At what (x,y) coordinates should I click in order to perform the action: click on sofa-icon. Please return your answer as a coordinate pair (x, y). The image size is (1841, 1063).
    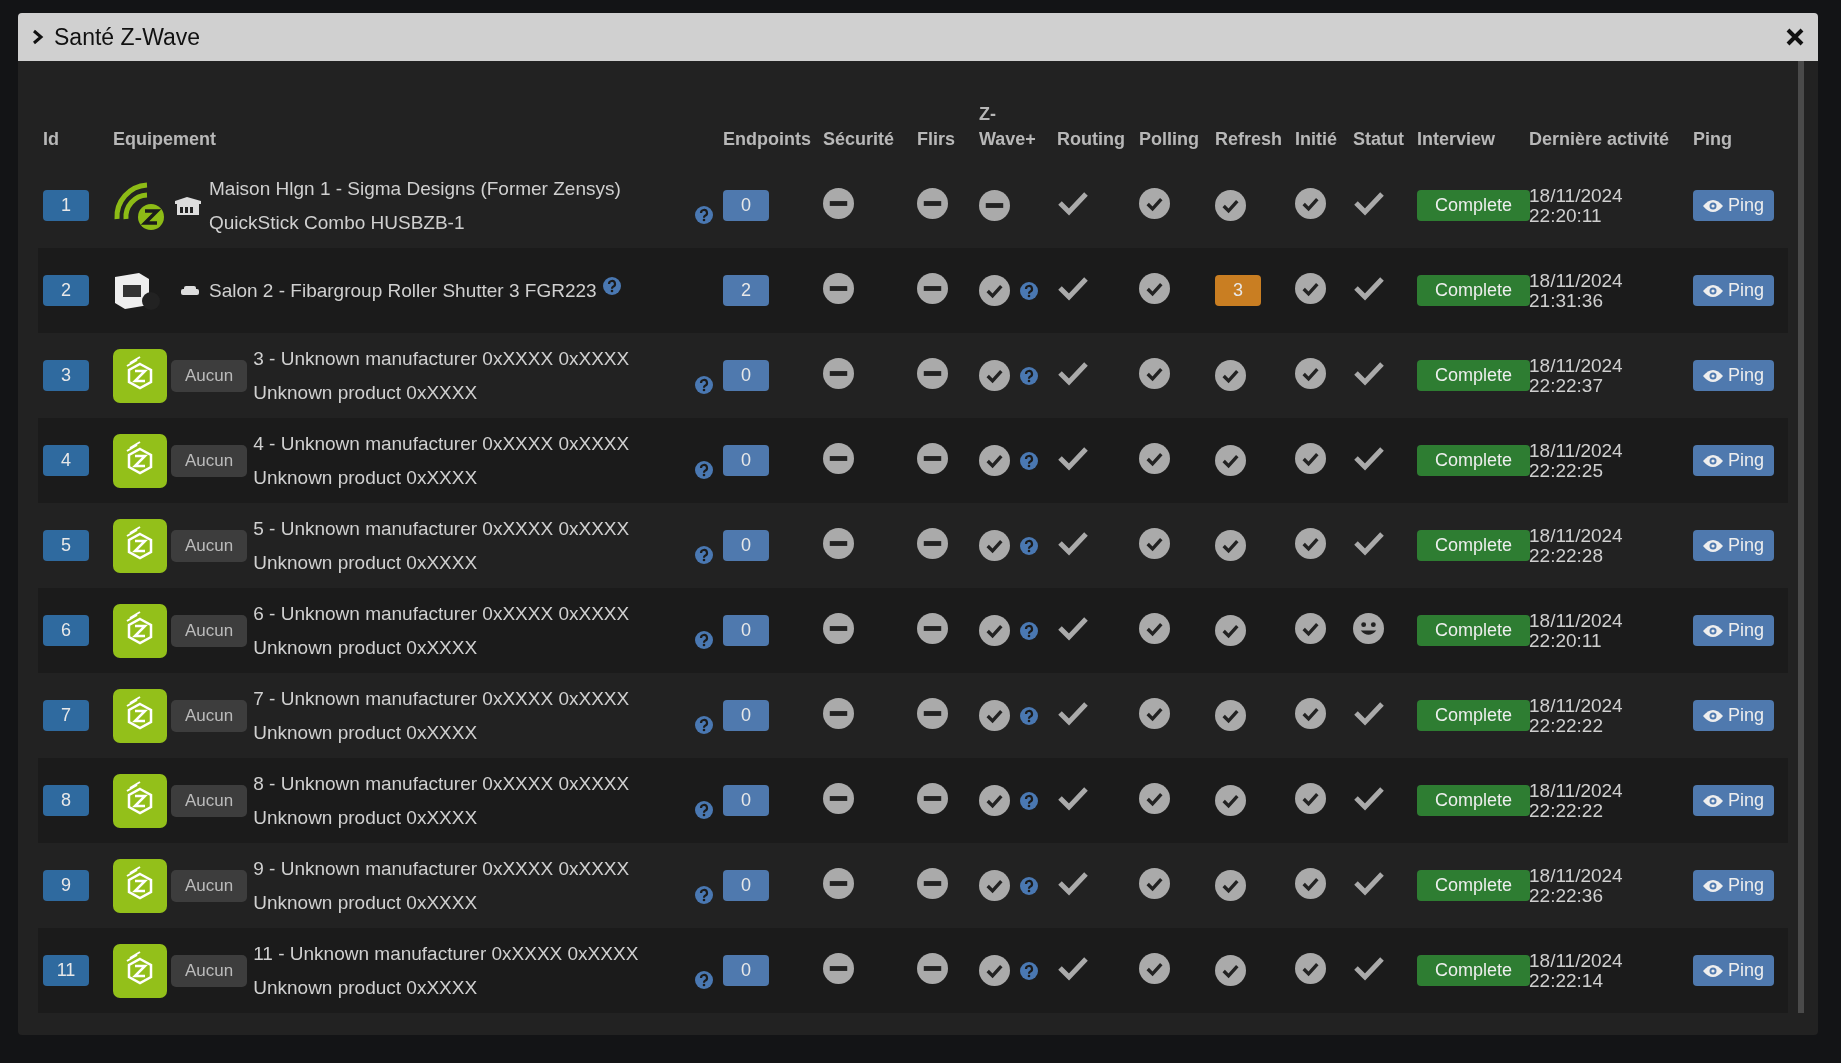
    Looking at the image, I should click on (190, 290).